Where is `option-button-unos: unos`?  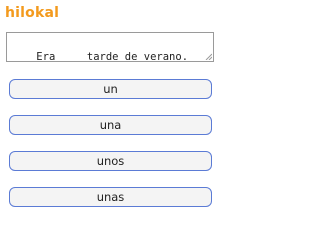 option-button-unos: unos is located at coordinates (110, 161).